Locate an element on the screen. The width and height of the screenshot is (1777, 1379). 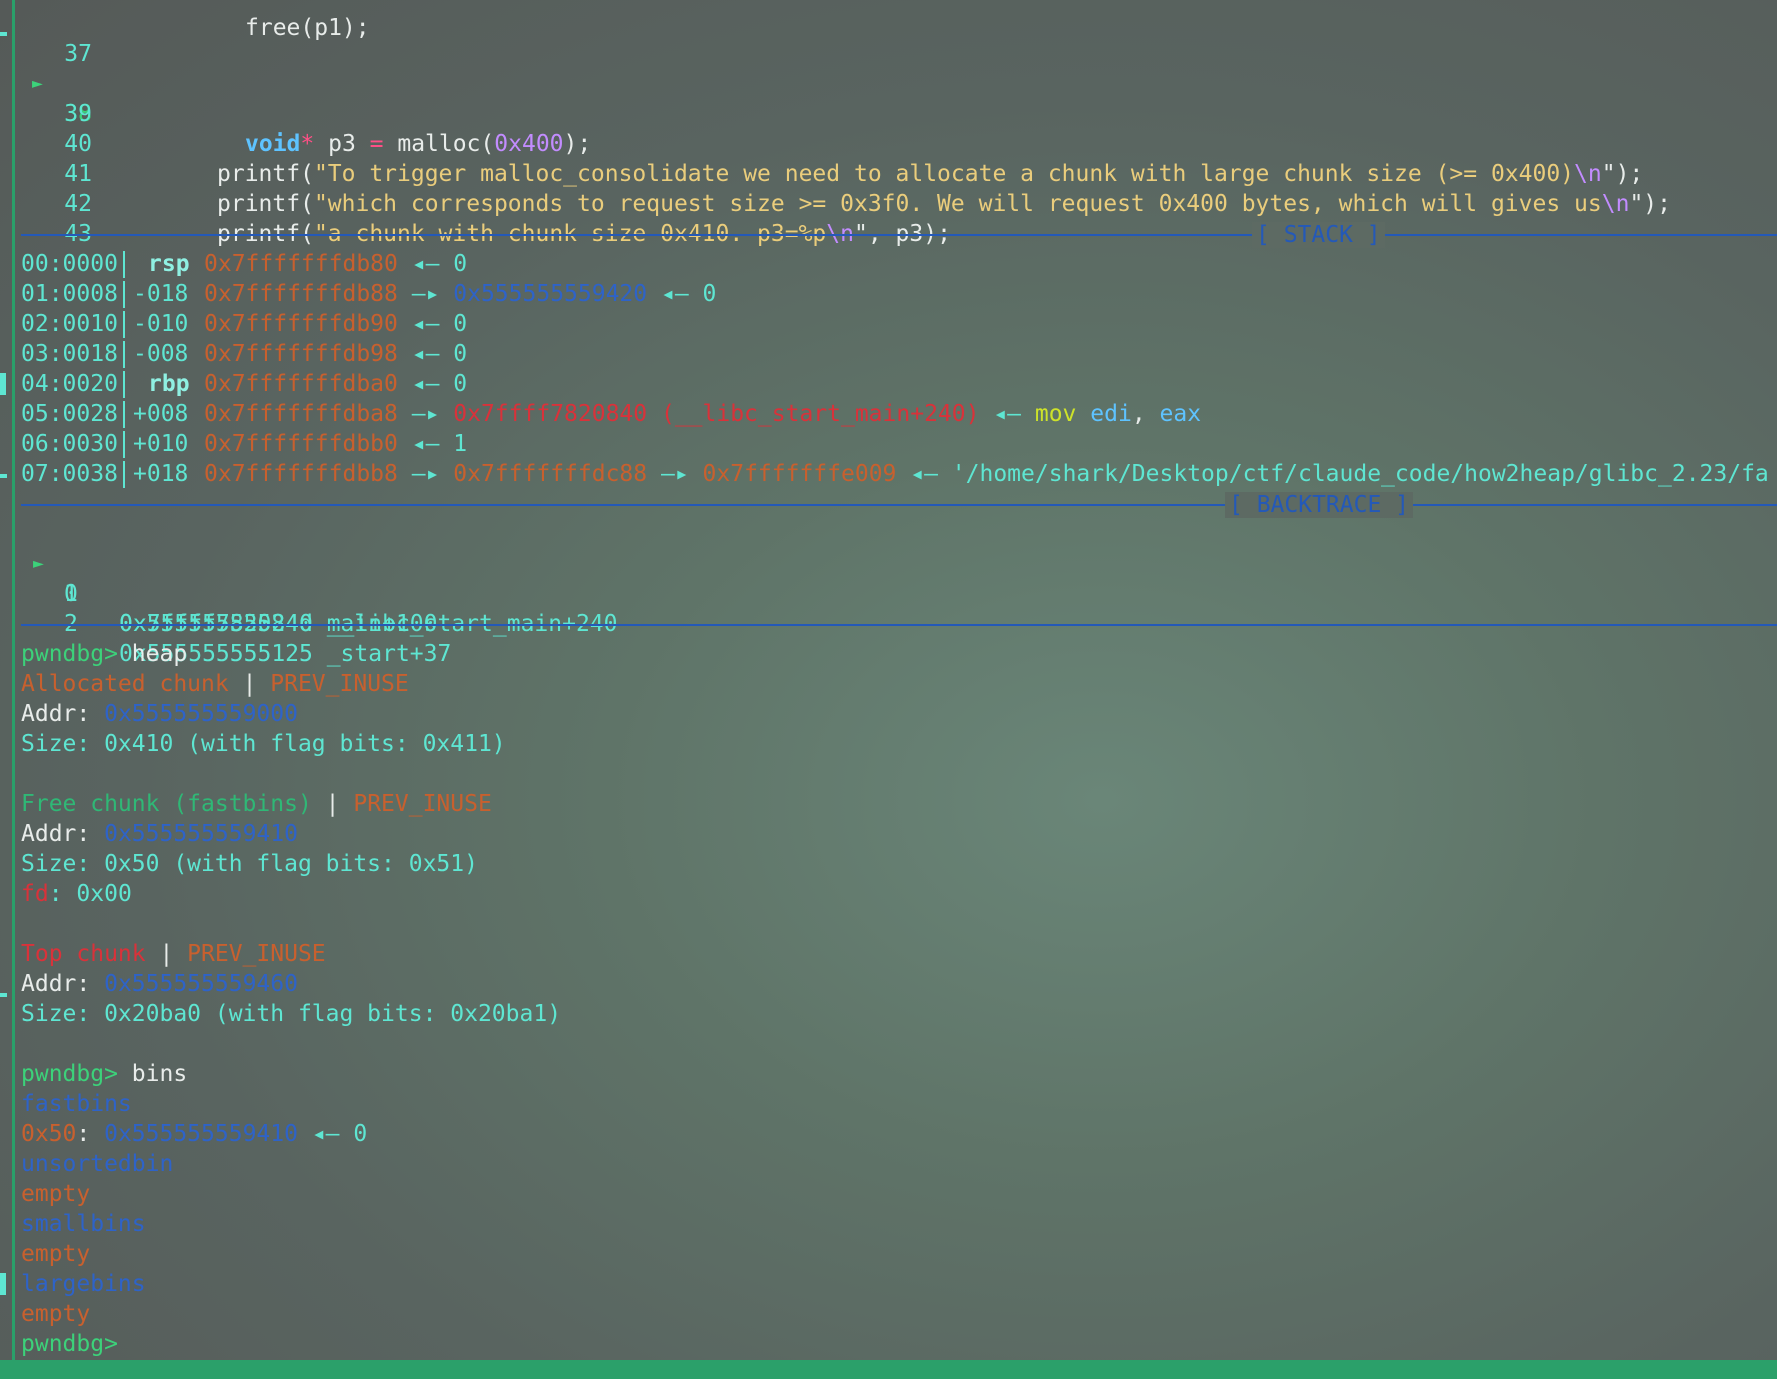
terminal-line: pwndbg> is located at coordinates (69, 1344).